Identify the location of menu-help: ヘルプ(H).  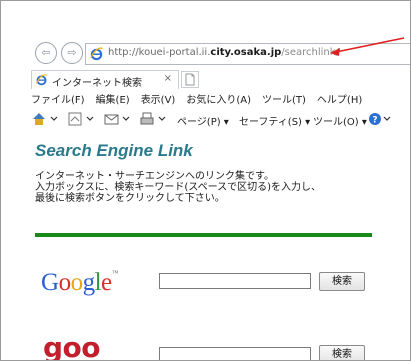
(339, 100).